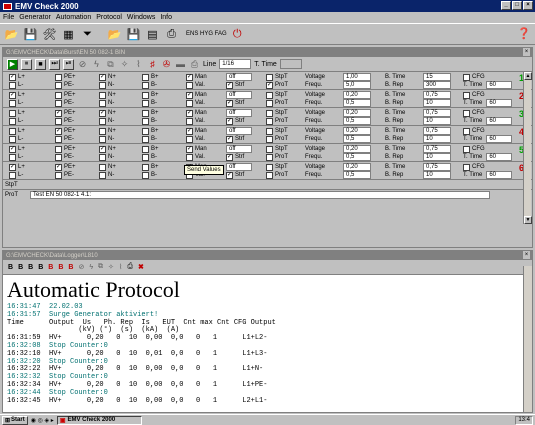 This screenshot has height=425, width=535. What do you see at coordinates (99, 420) in the screenshot?
I see `task-emv-check: ▣ EMV Check 2000` at bounding box center [99, 420].